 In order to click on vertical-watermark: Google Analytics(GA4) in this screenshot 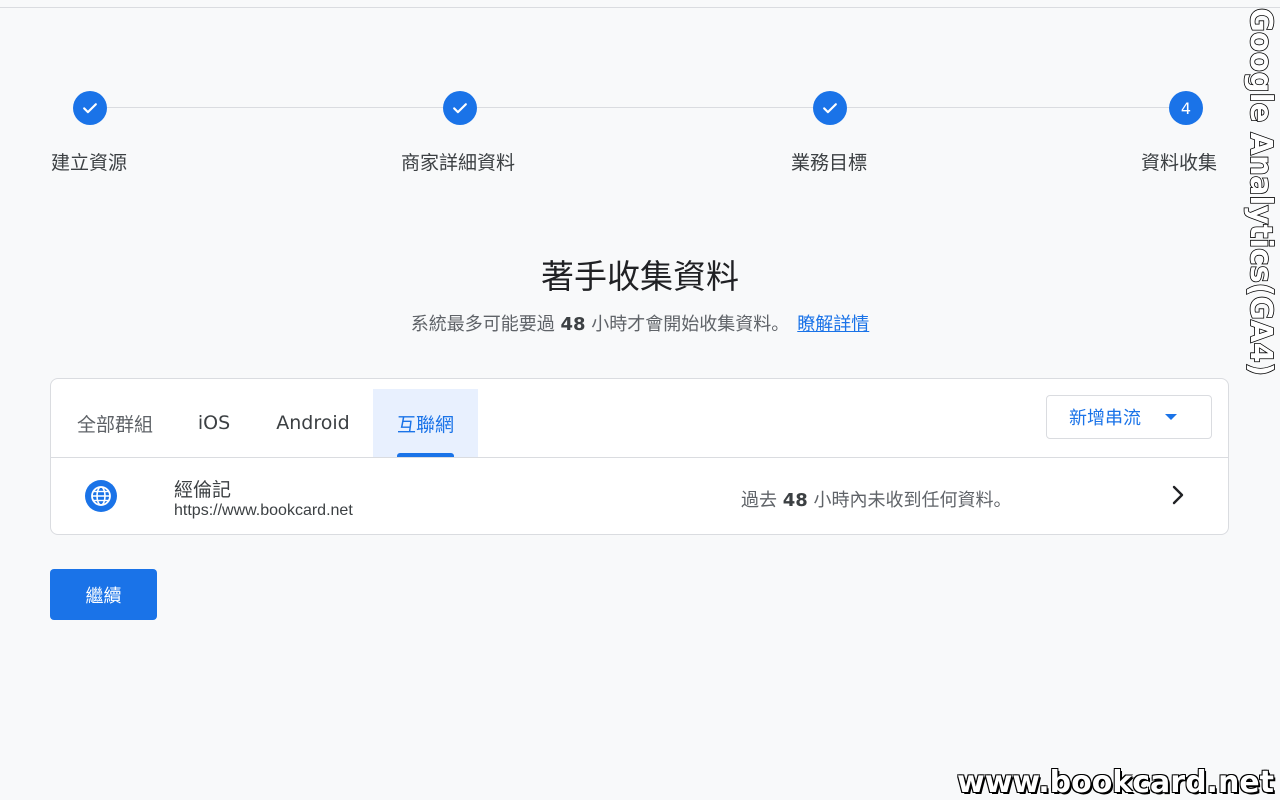, I will do `click(1261, 192)`.